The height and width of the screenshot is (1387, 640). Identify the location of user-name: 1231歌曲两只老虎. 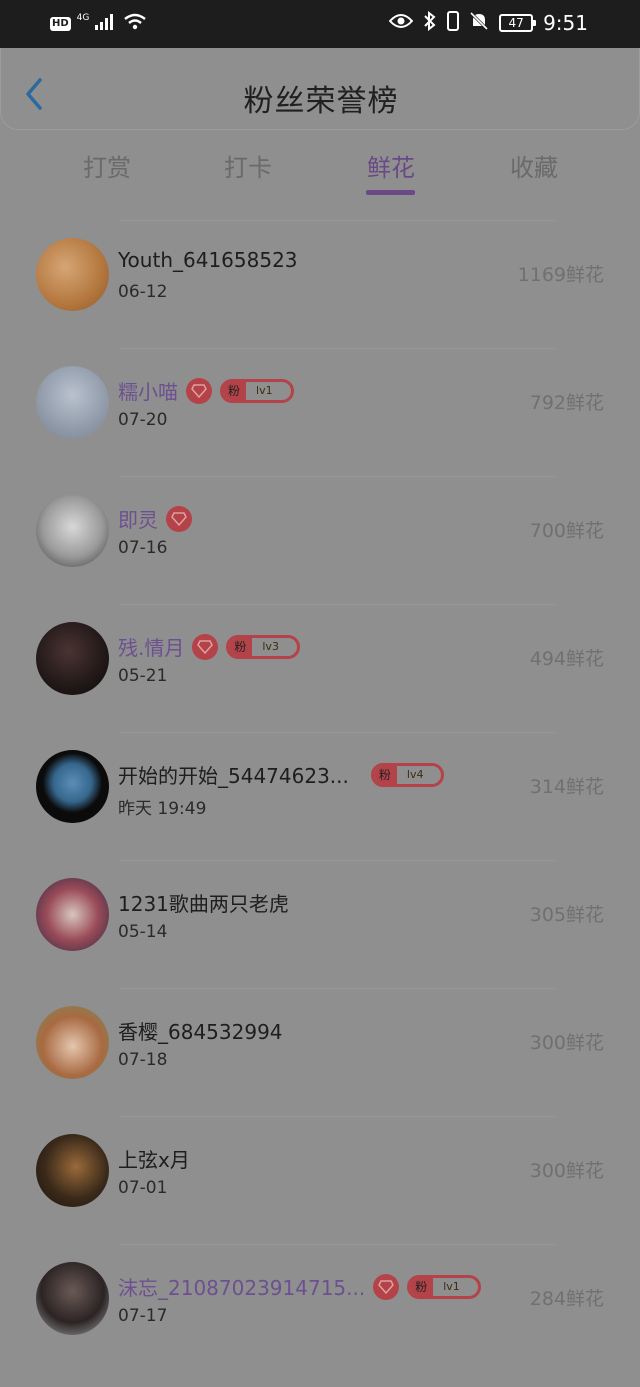
(203, 904).